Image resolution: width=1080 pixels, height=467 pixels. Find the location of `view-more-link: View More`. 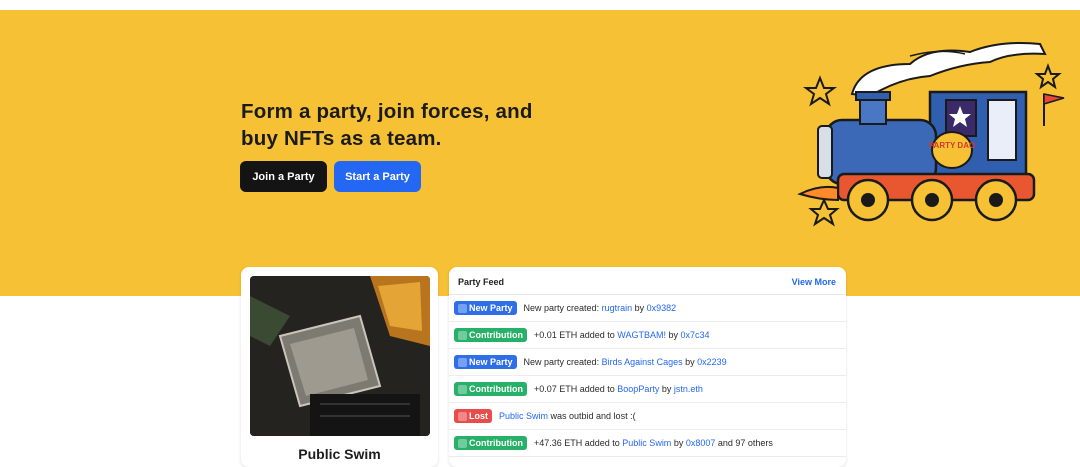

view-more-link: View More is located at coordinates (814, 282).